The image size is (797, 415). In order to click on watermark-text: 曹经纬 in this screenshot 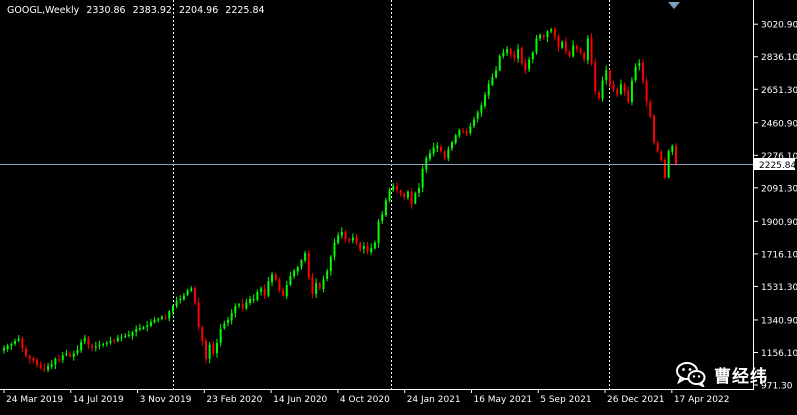, I will do `click(741, 376)`.